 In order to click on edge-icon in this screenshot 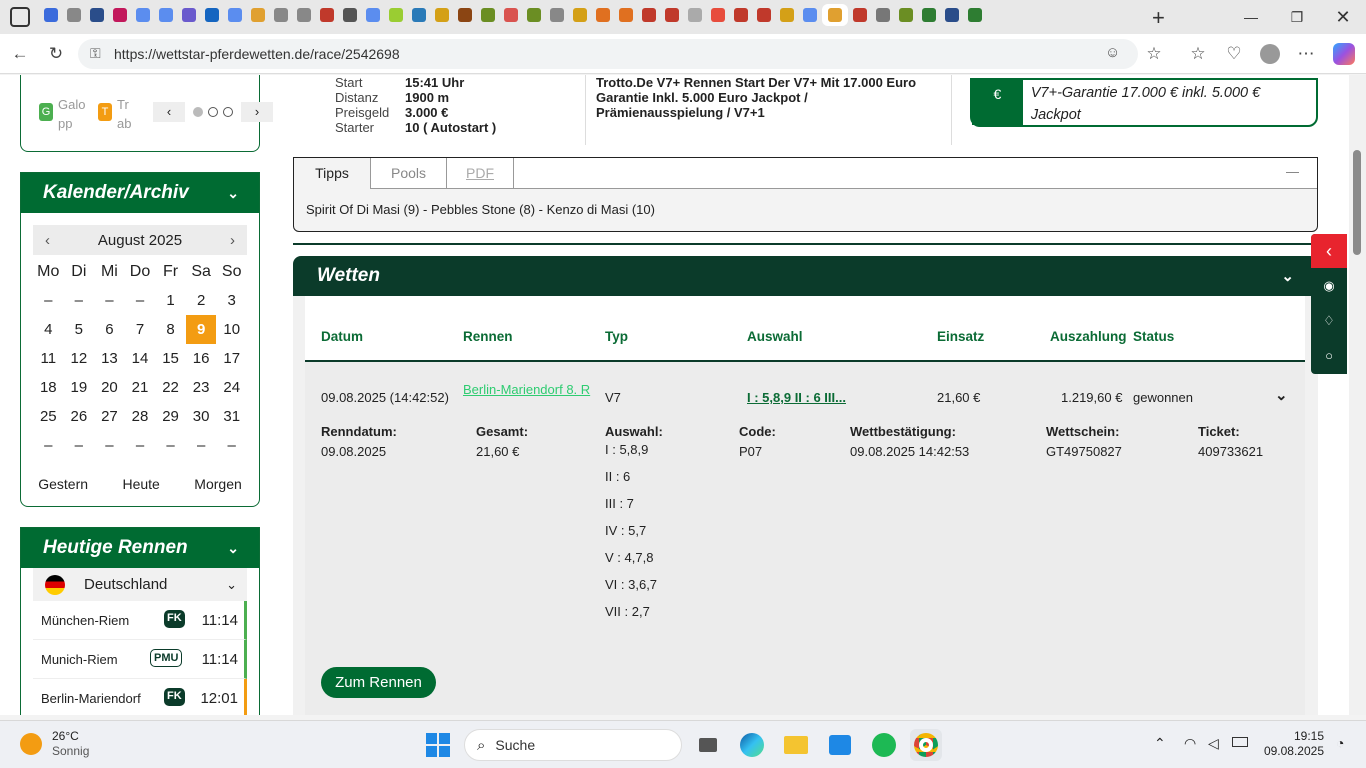, I will do `click(752, 745)`.